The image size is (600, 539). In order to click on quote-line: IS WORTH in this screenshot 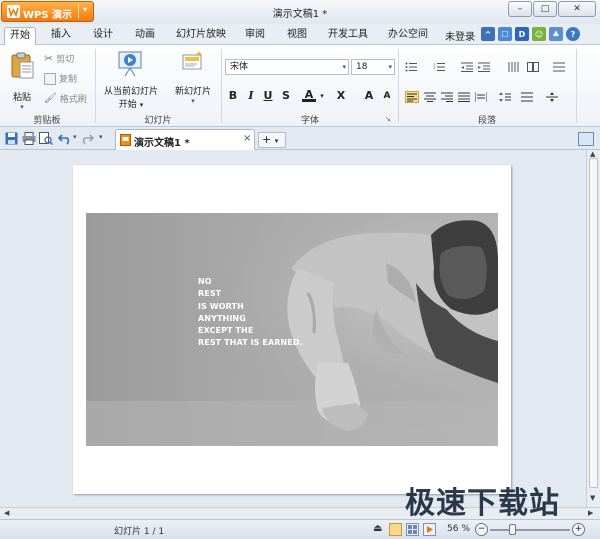, I will do `click(221, 306)`.